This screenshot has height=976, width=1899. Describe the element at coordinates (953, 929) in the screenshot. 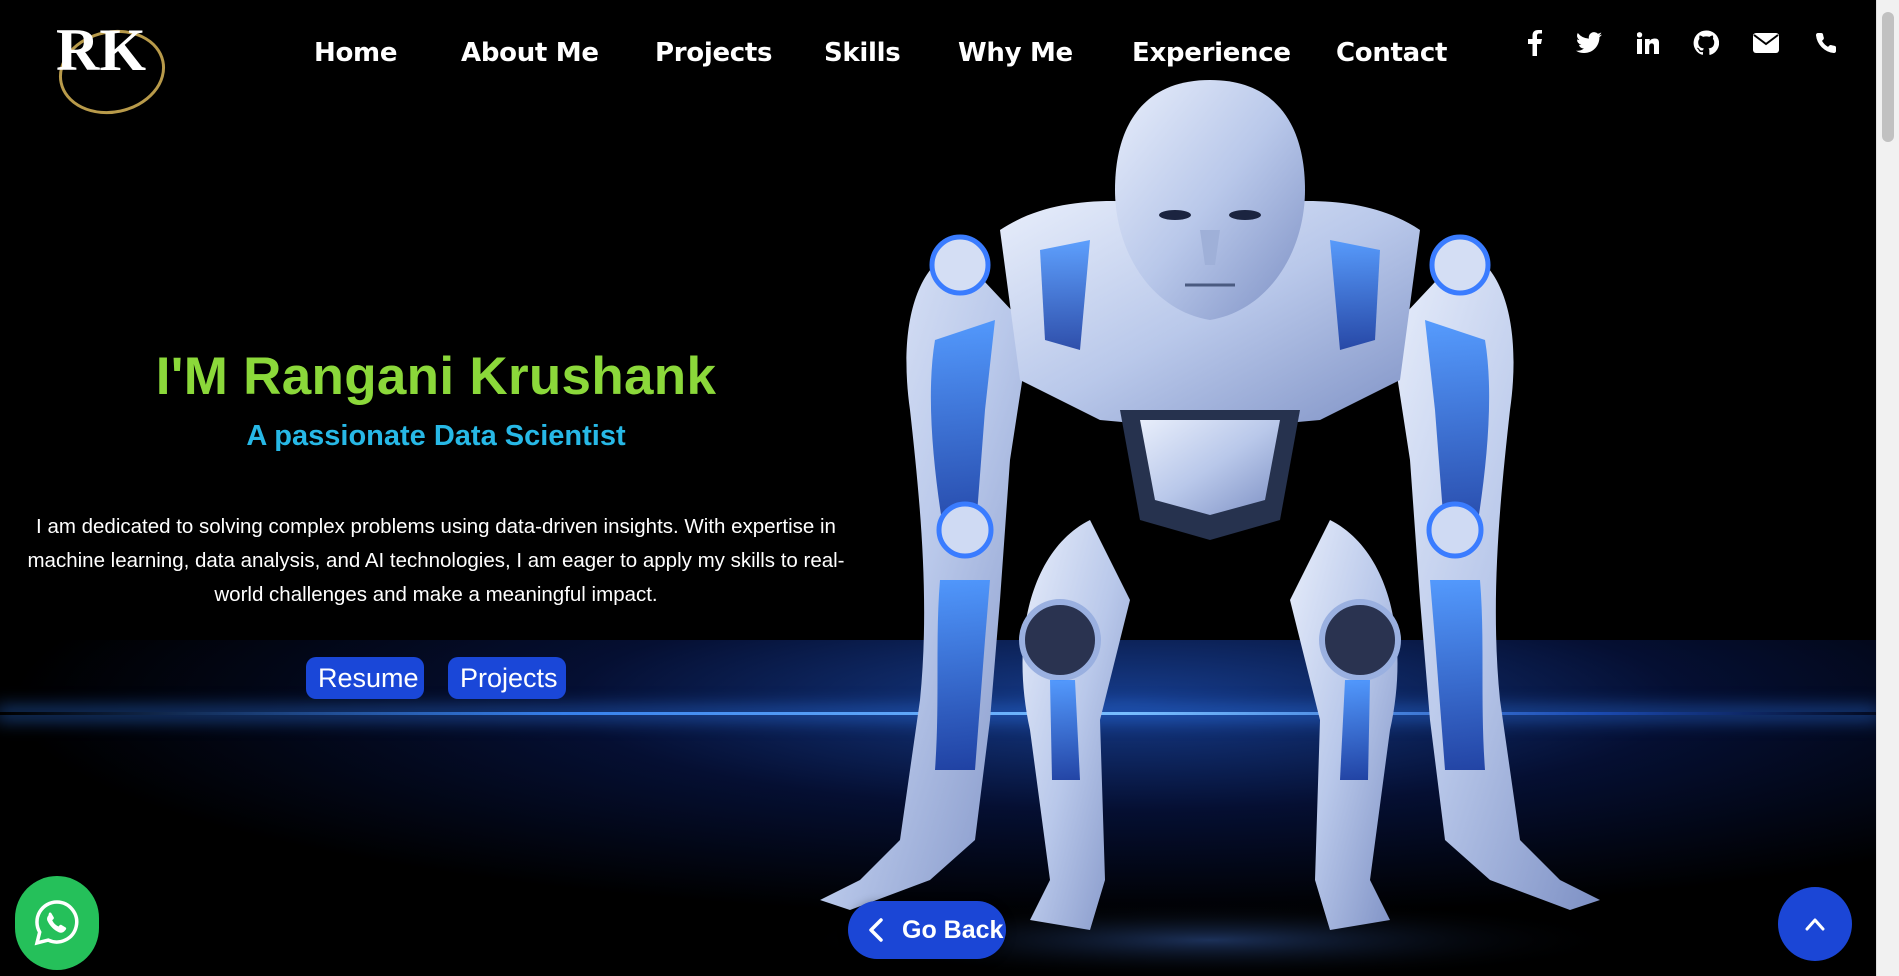

I see `go-back-label: Go Back` at that location.